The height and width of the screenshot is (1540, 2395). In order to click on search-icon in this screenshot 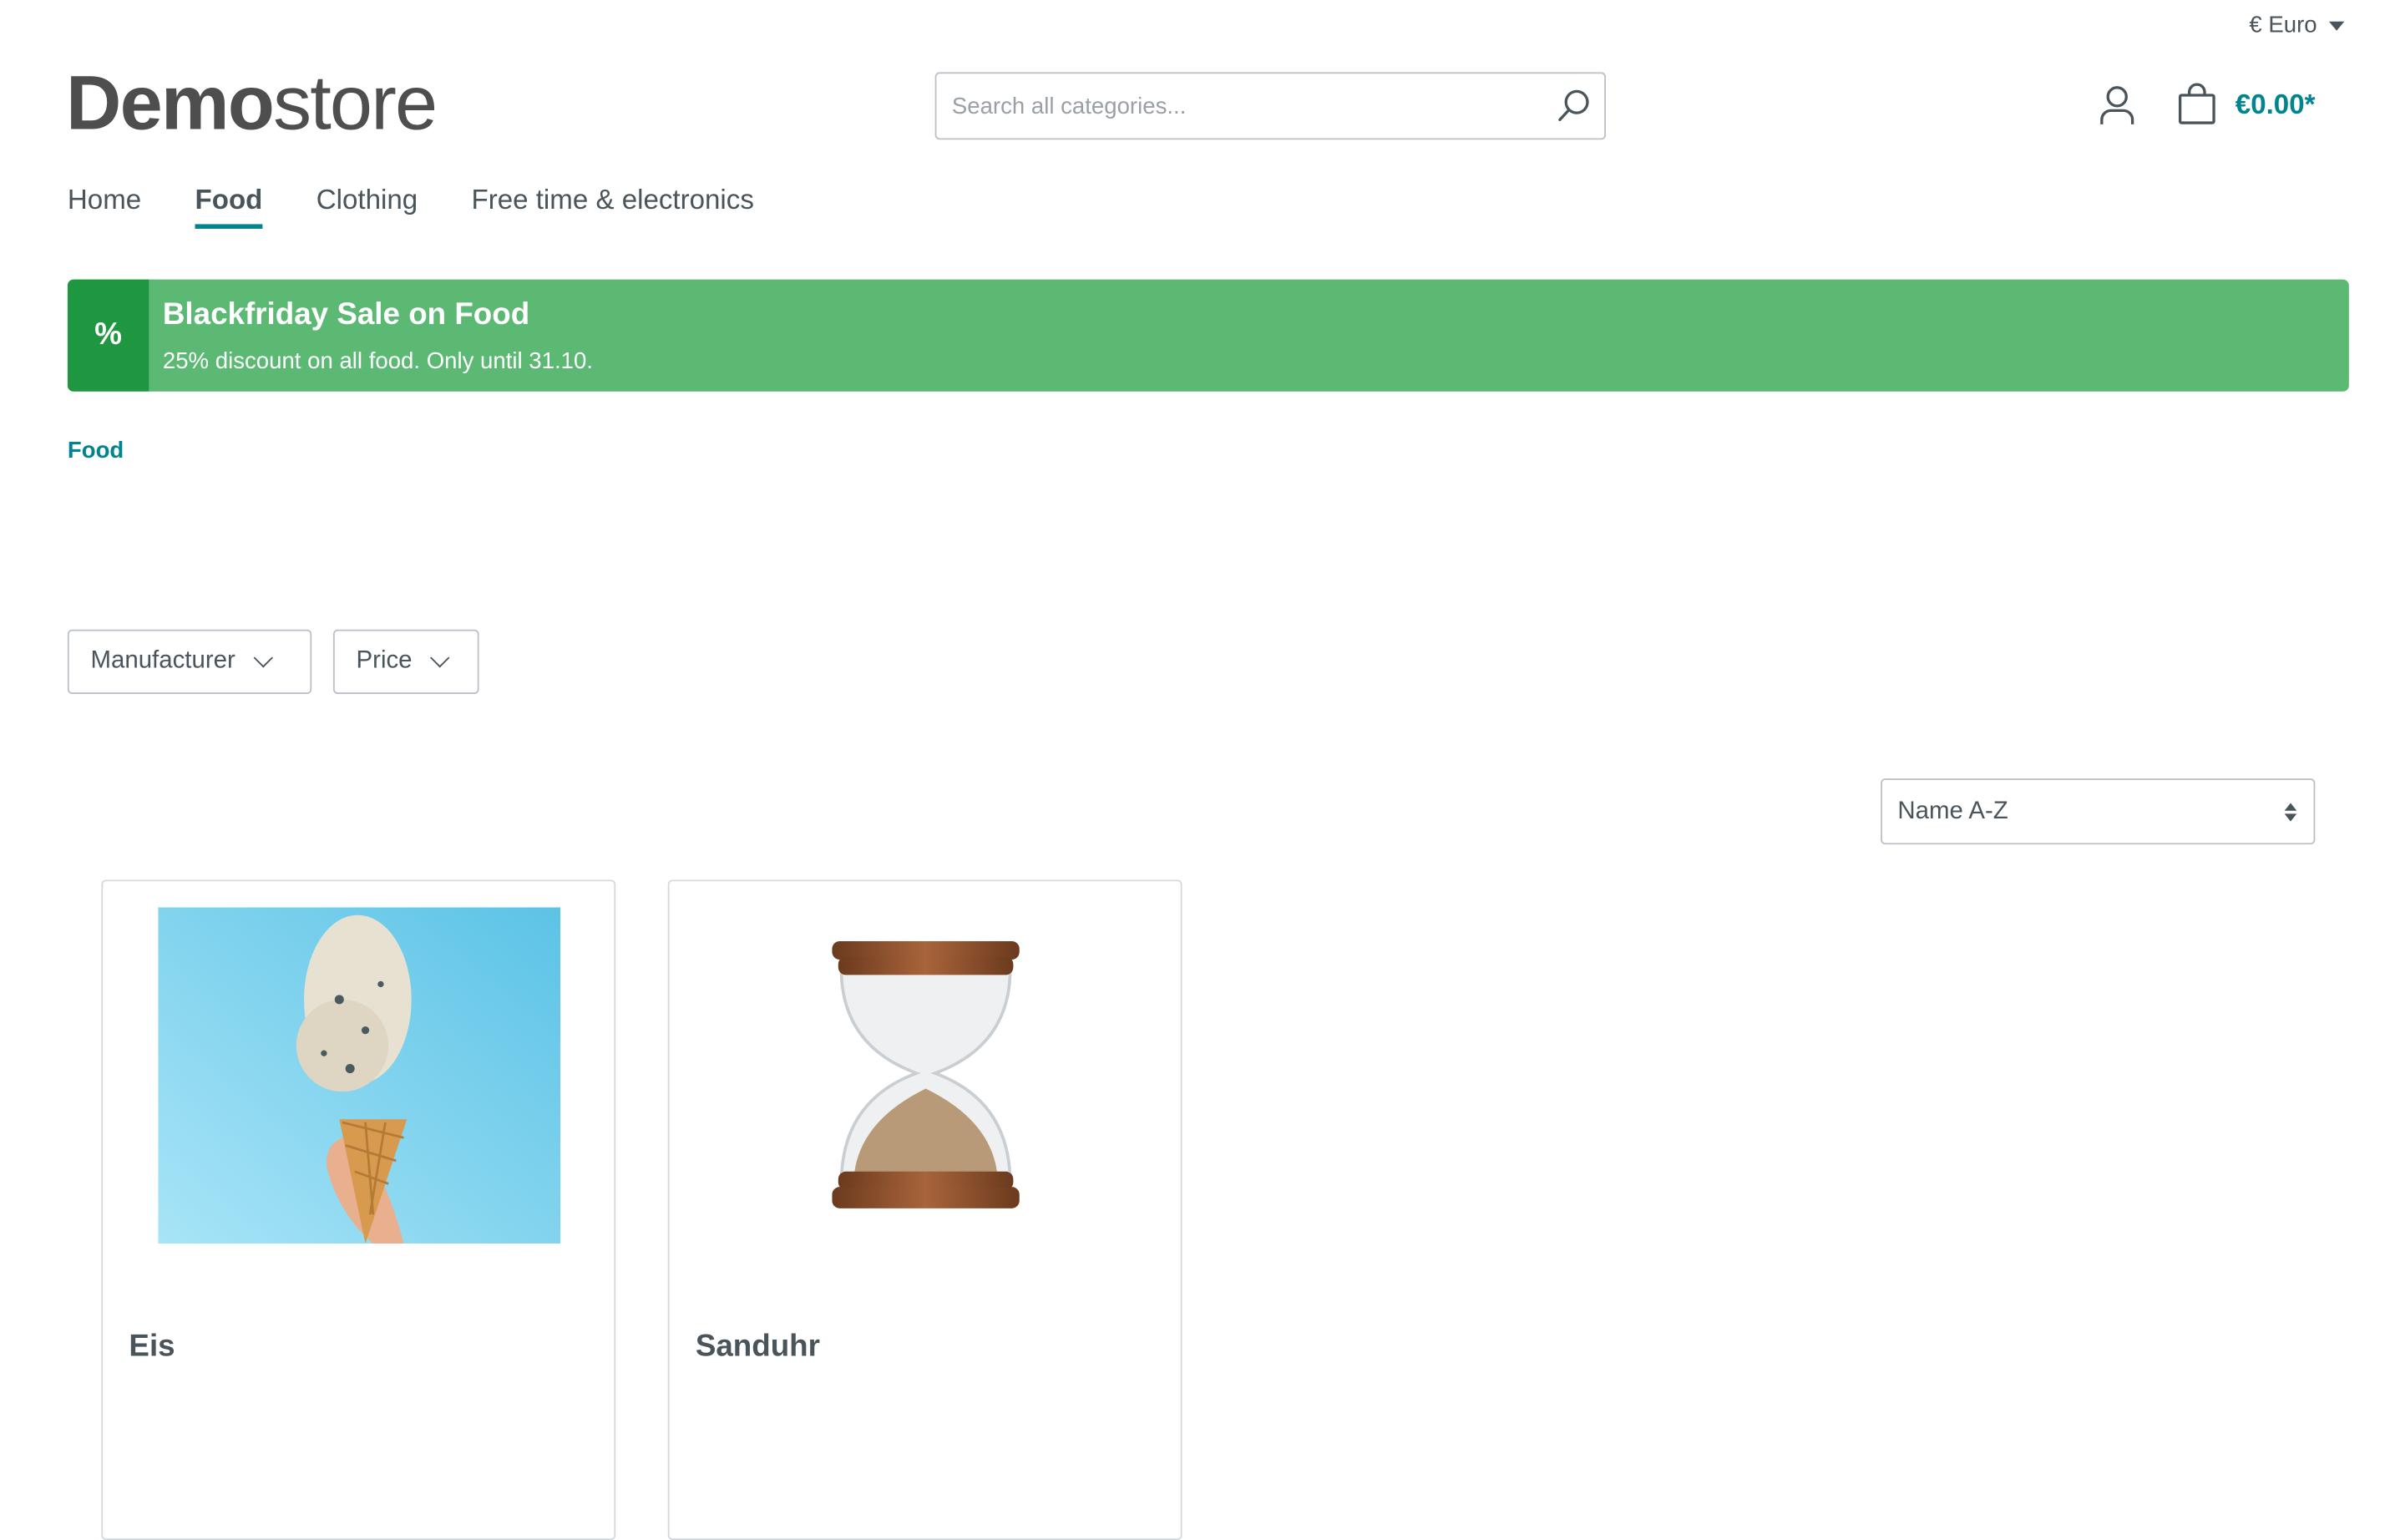, I will do `click(1574, 106)`.